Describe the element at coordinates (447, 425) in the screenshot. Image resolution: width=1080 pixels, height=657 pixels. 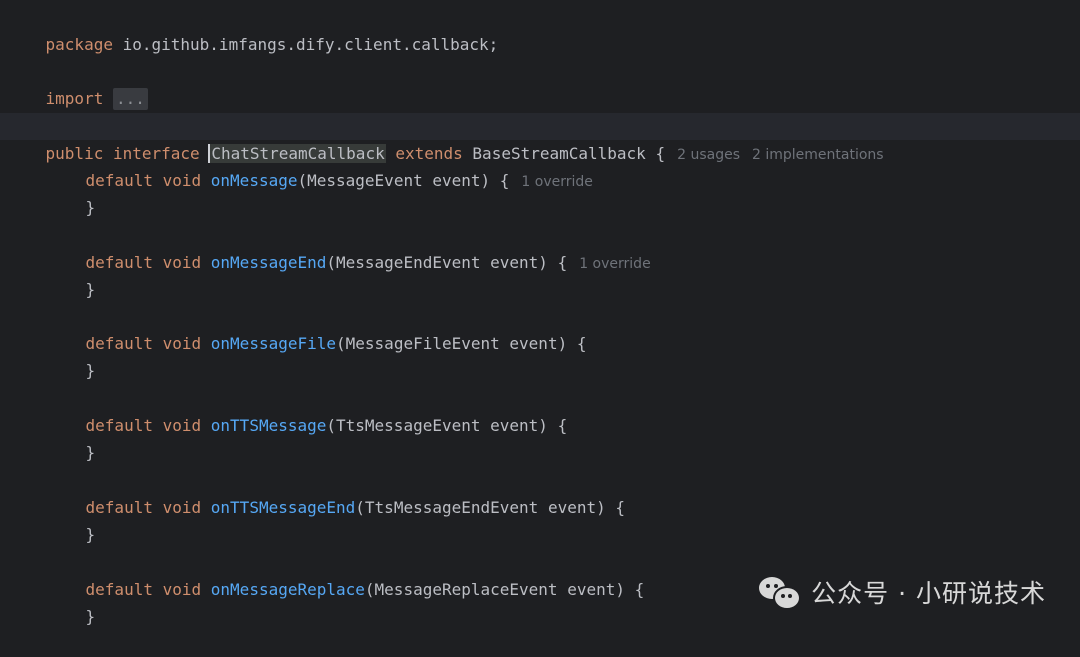
I see `method-params: (TtsMessageEvent event) {` at that location.